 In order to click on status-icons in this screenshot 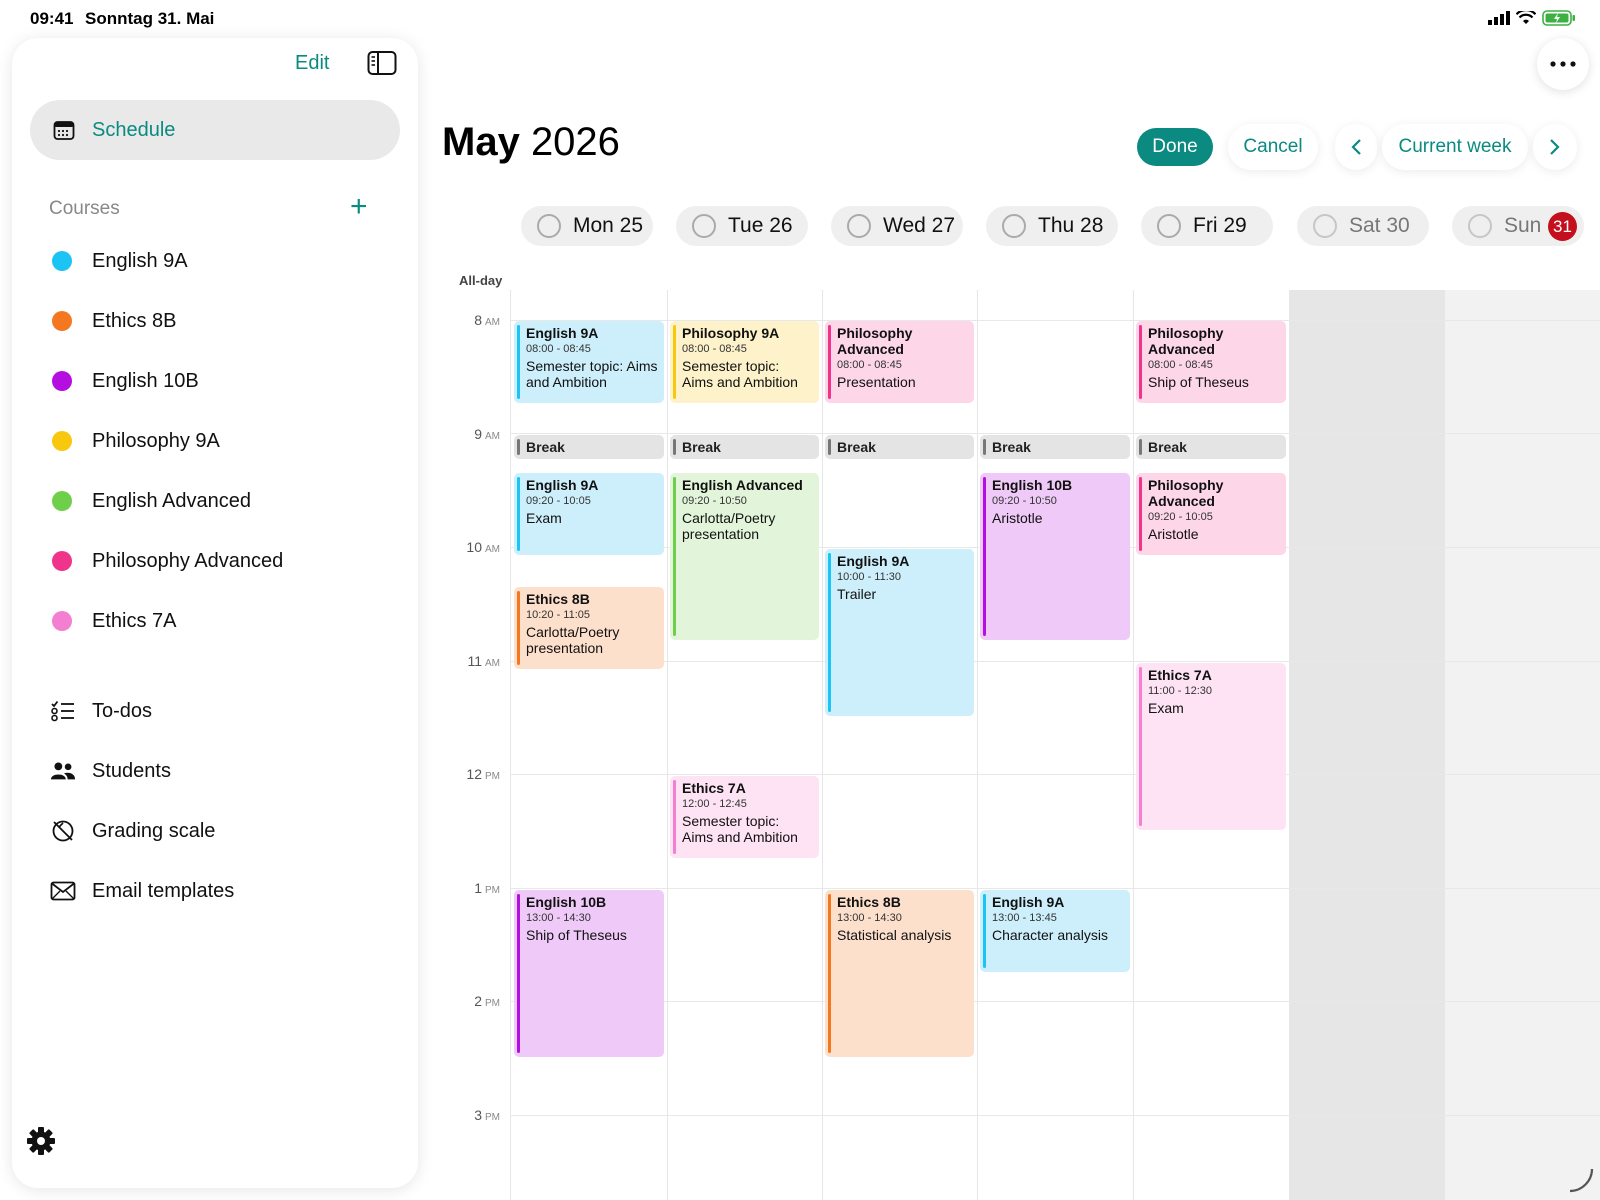, I will do `click(1532, 18)`.